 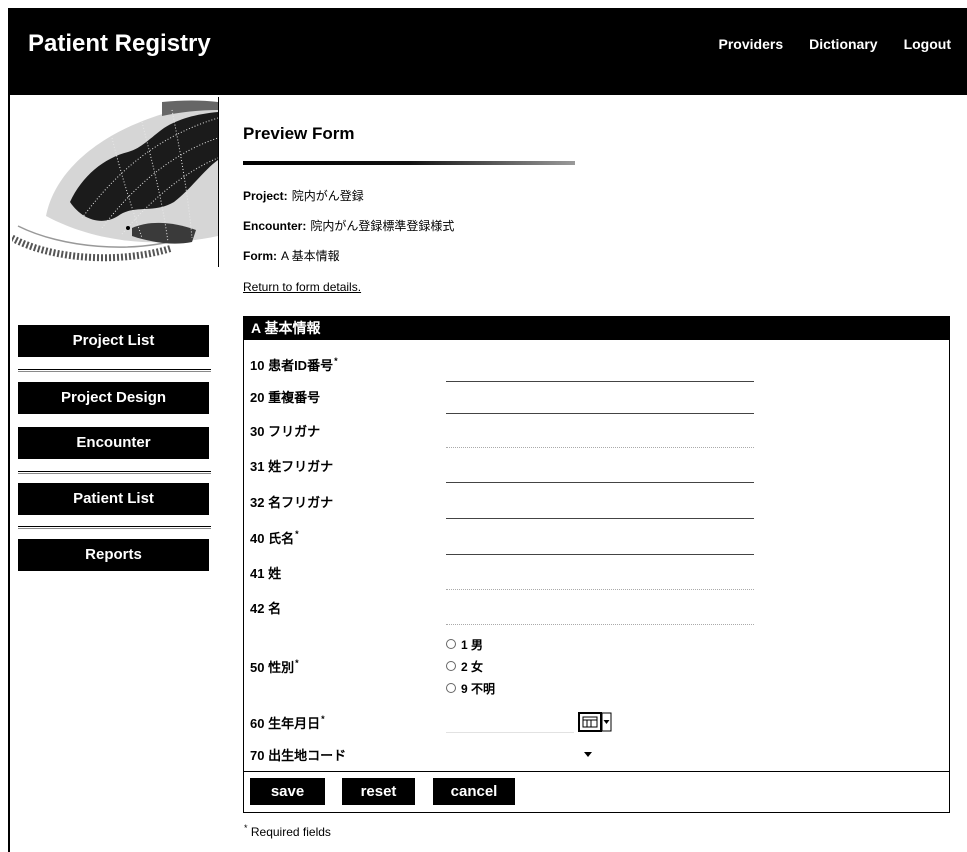 I want to click on form-row-patient-id: 10 患者ID番号*, so click(x=596, y=361).